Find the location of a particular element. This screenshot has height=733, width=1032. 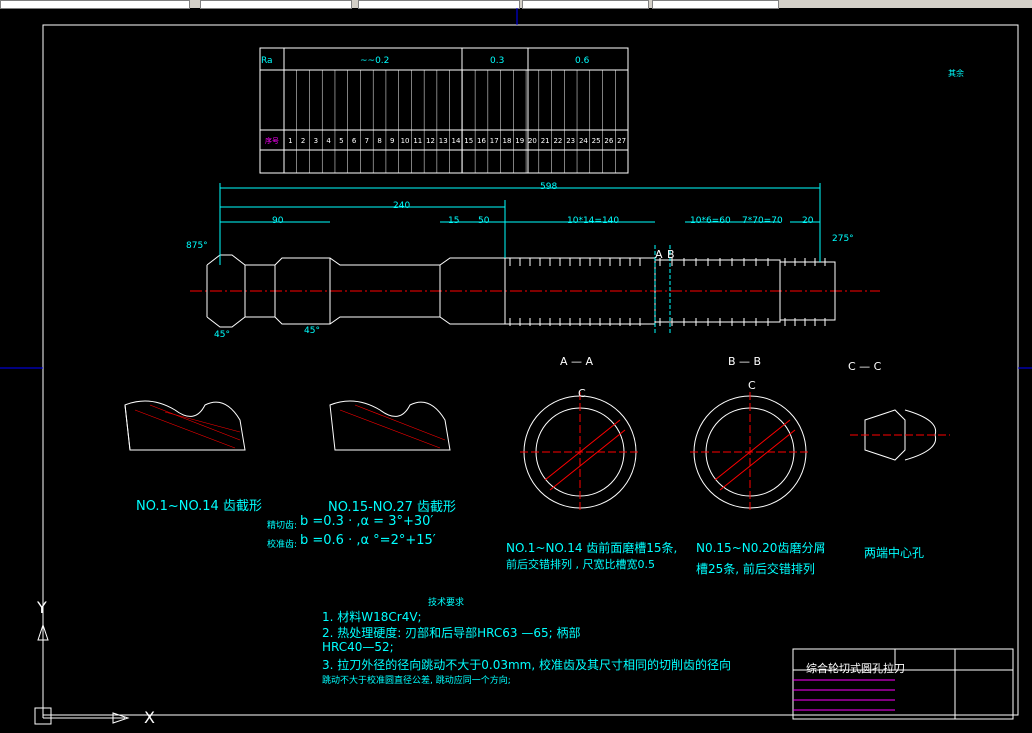

table-col-number: 6 is located at coordinates (354, 141).